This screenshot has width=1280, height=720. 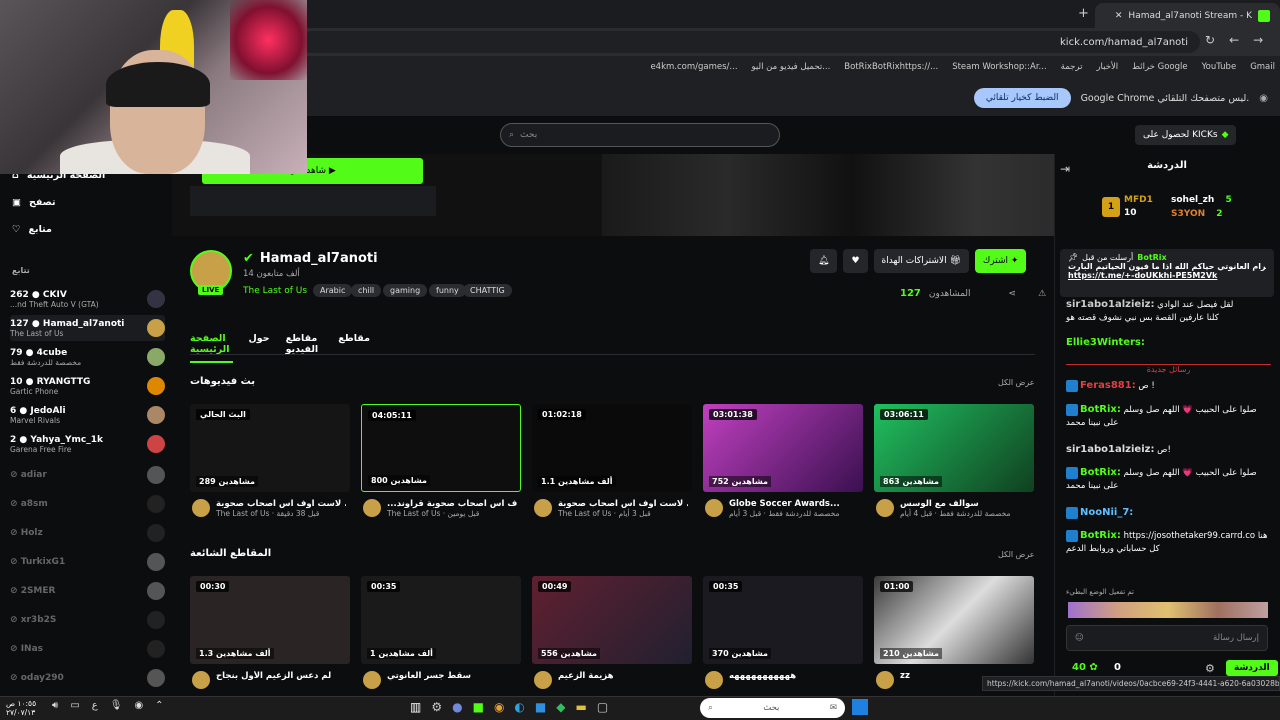 I want to click on new-tab-button: +, so click(x=1083, y=13).